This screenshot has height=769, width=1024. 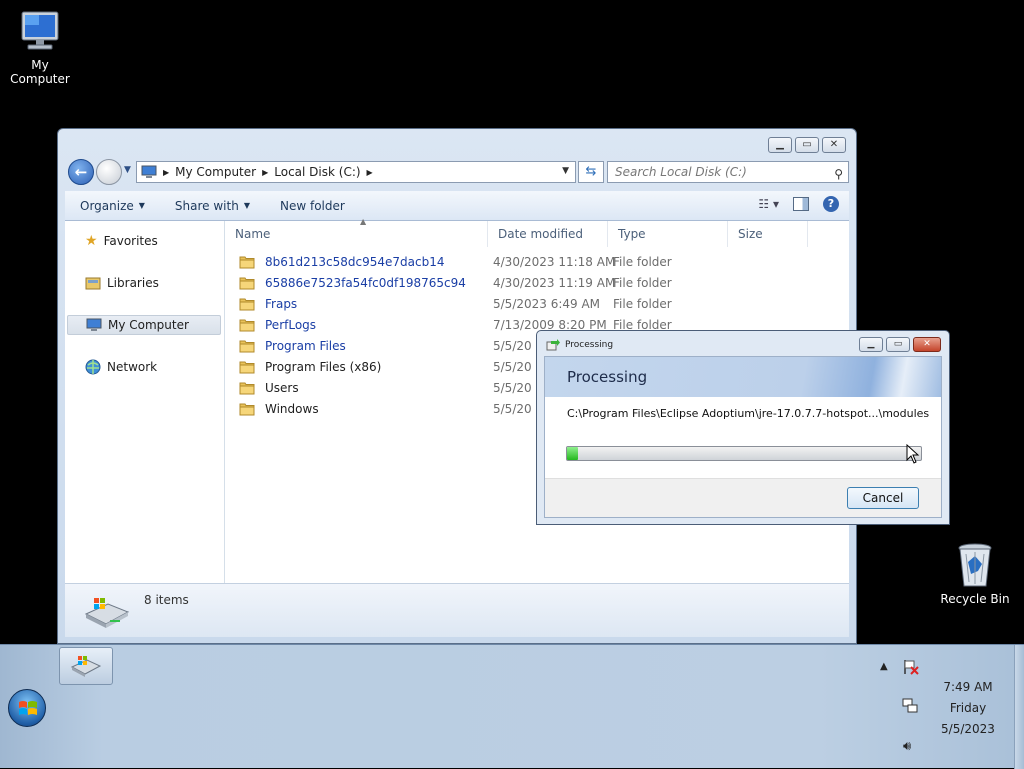 I want to click on file-name: Program Files, so click(x=305, y=346).